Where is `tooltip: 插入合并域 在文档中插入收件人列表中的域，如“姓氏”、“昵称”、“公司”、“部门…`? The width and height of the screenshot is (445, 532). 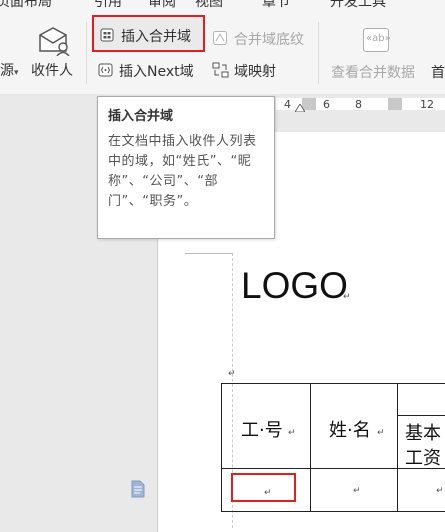
tooltip: 插入合并域 在文档中插入收件人列表中的域，如“姓氏”、“昵称”、“公司”、“部门… is located at coordinates (186, 167).